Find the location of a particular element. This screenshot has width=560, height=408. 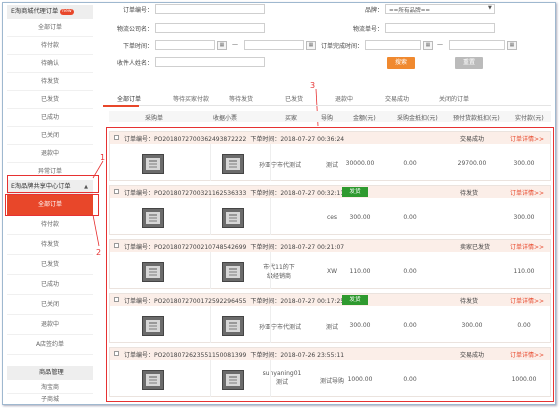

complete-time-start-input is located at coordinates (393, 45).